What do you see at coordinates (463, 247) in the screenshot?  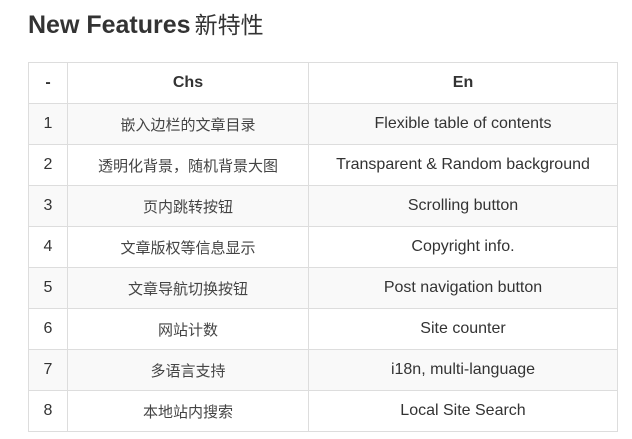 I see `row-en: Copyright info.` at bounding box center [463, 247].